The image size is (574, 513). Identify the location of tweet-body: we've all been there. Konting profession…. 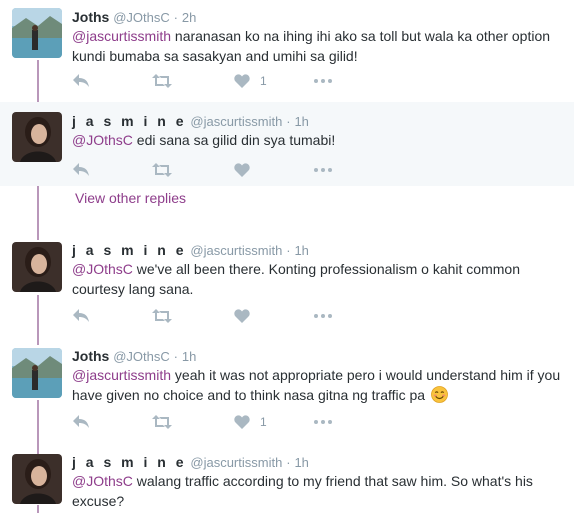
(296, 279).